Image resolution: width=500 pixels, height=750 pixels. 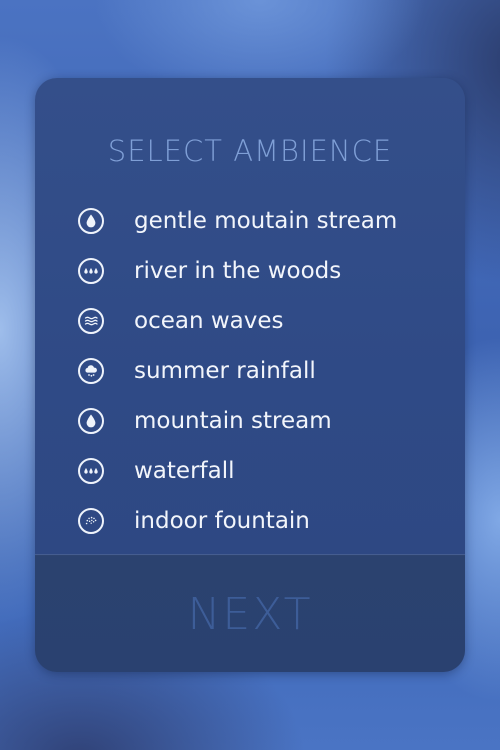 What do you see at coordinates (91, 371) in the screenshot?
I see `rain-cloud-icon` at bounding box center [91, 371].